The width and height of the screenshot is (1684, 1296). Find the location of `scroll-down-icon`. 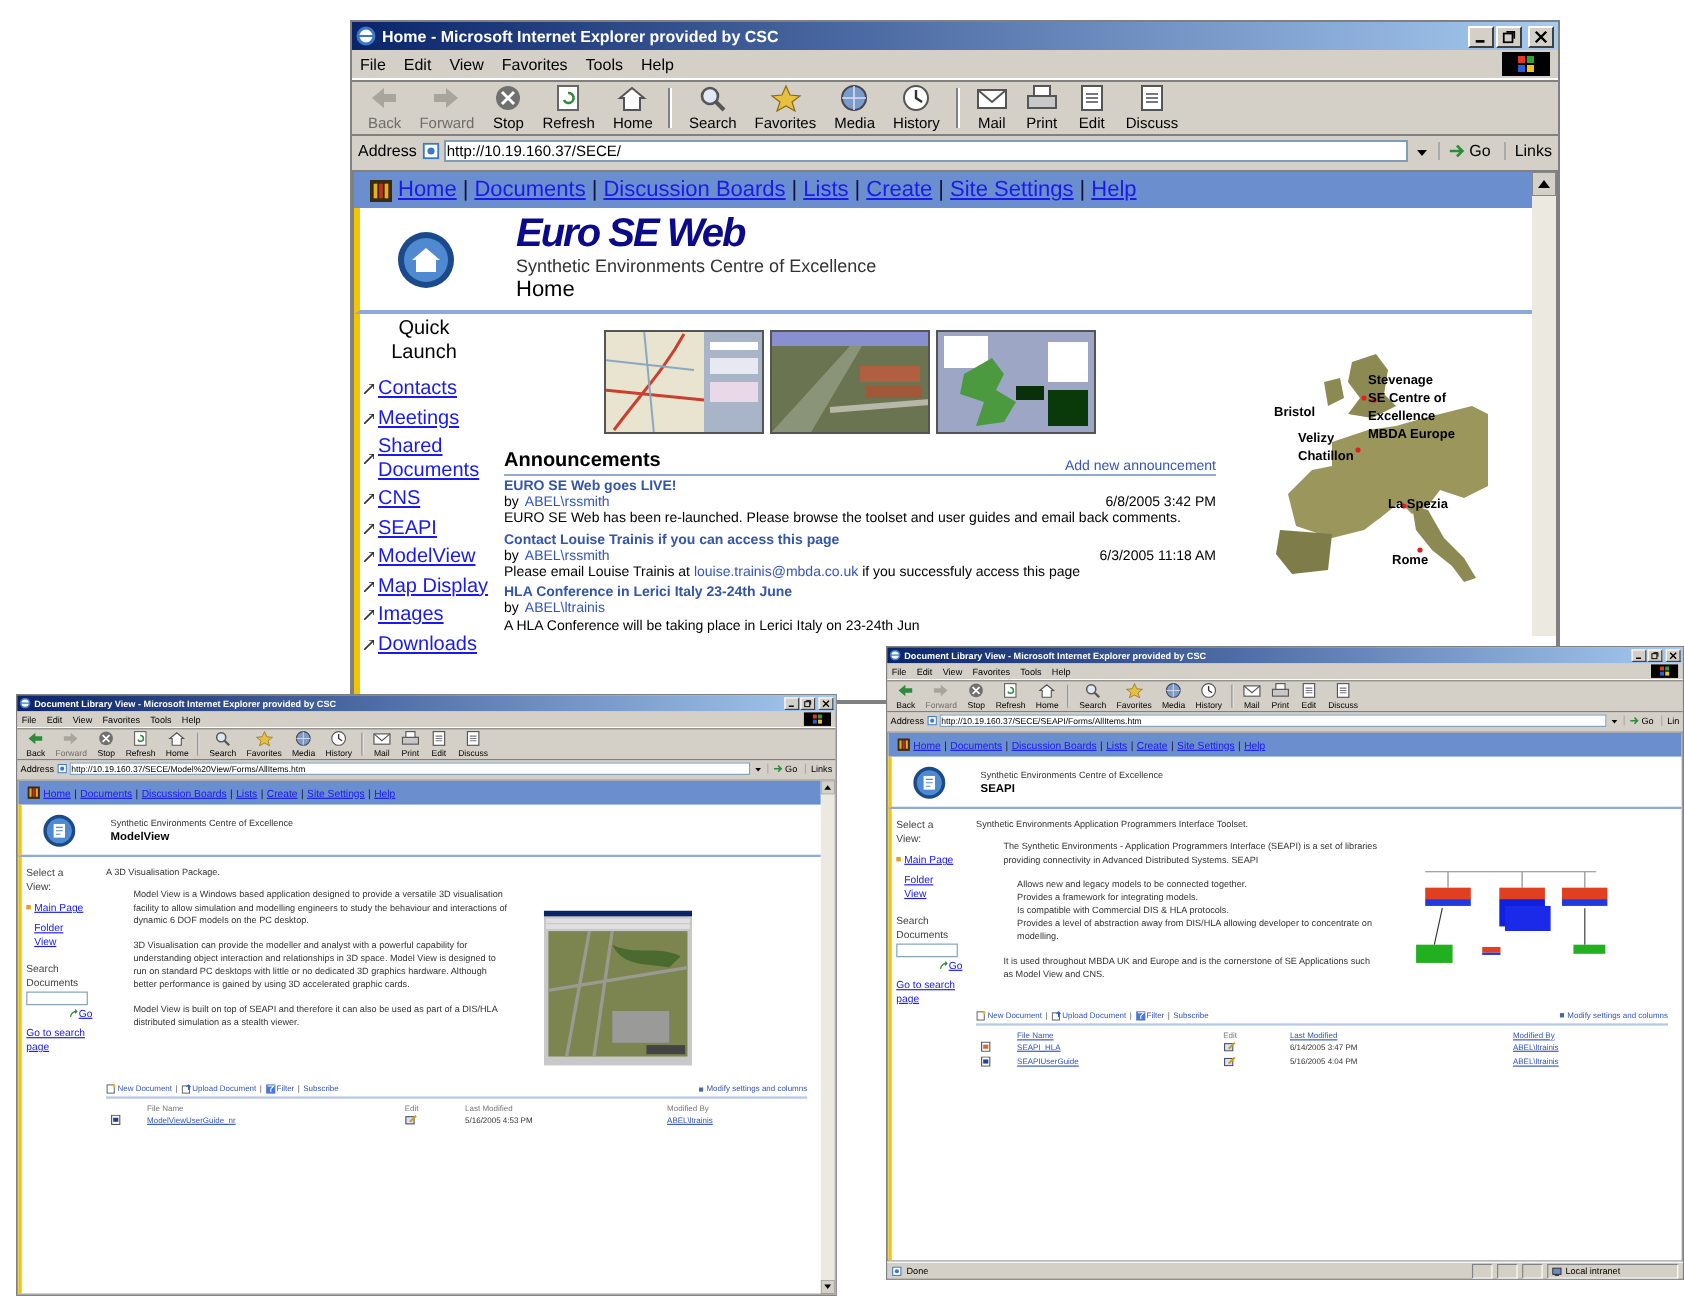

scroll-down-icon is located at coordinates (827, 1286).